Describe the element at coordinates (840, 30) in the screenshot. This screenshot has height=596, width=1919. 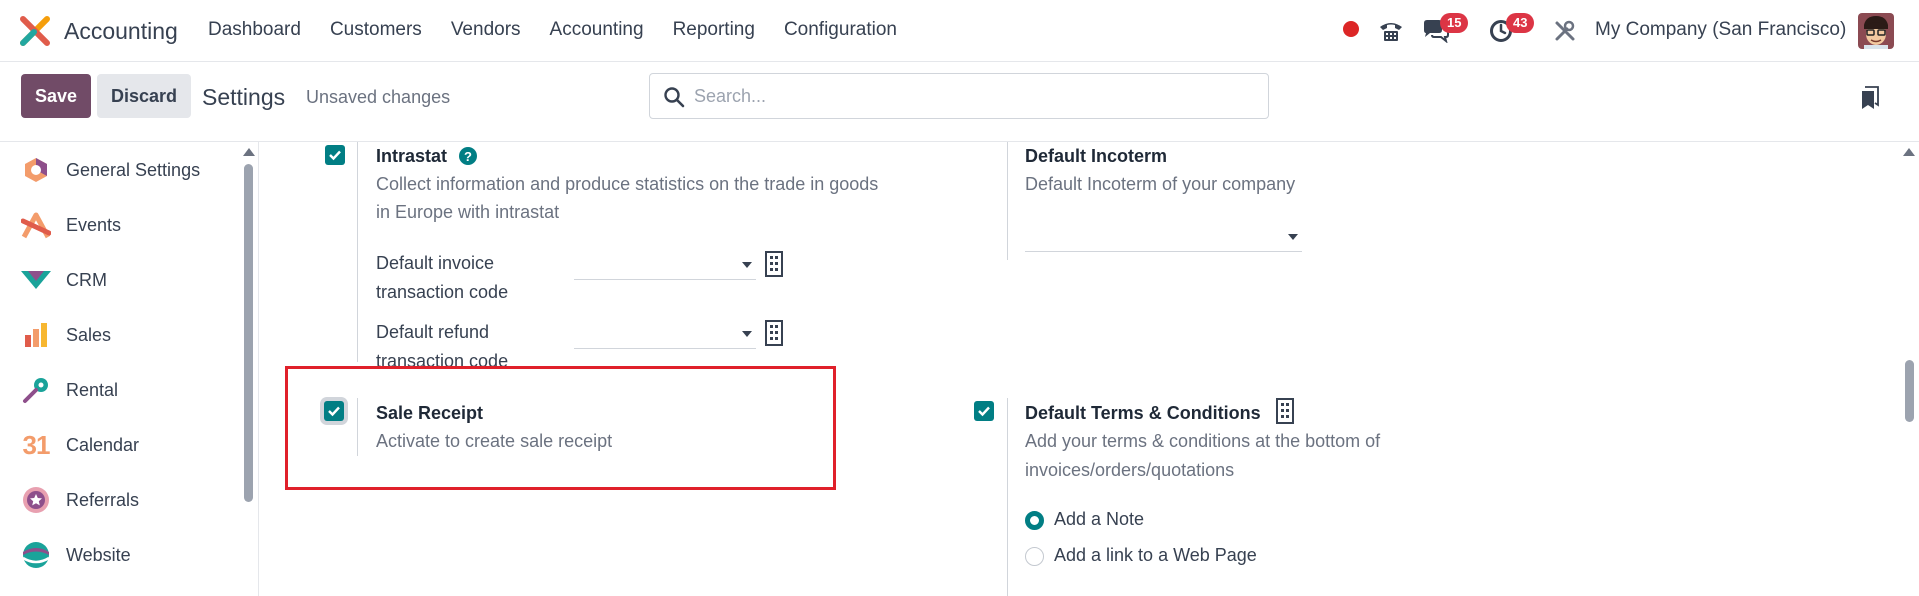
I see `menu-configuration: Configuration` at that location.